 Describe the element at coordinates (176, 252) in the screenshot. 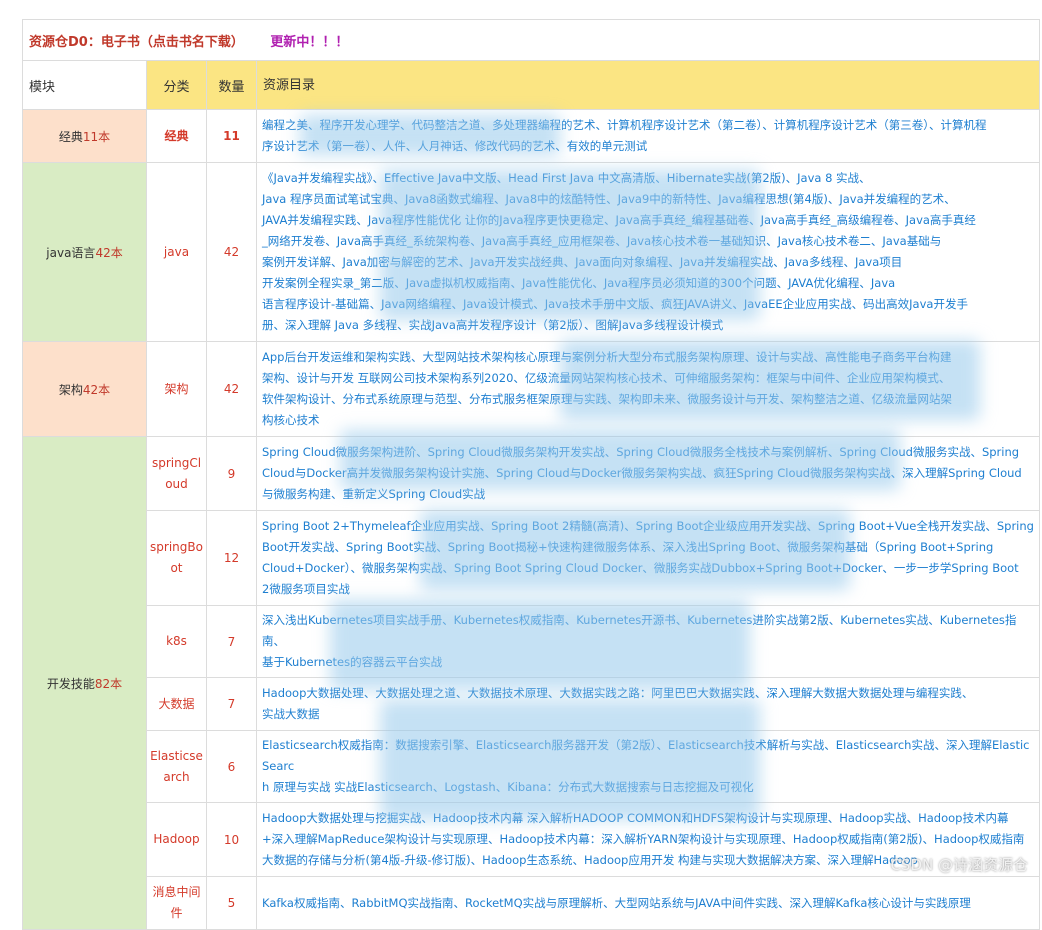

I see `category-link: java` at that location.